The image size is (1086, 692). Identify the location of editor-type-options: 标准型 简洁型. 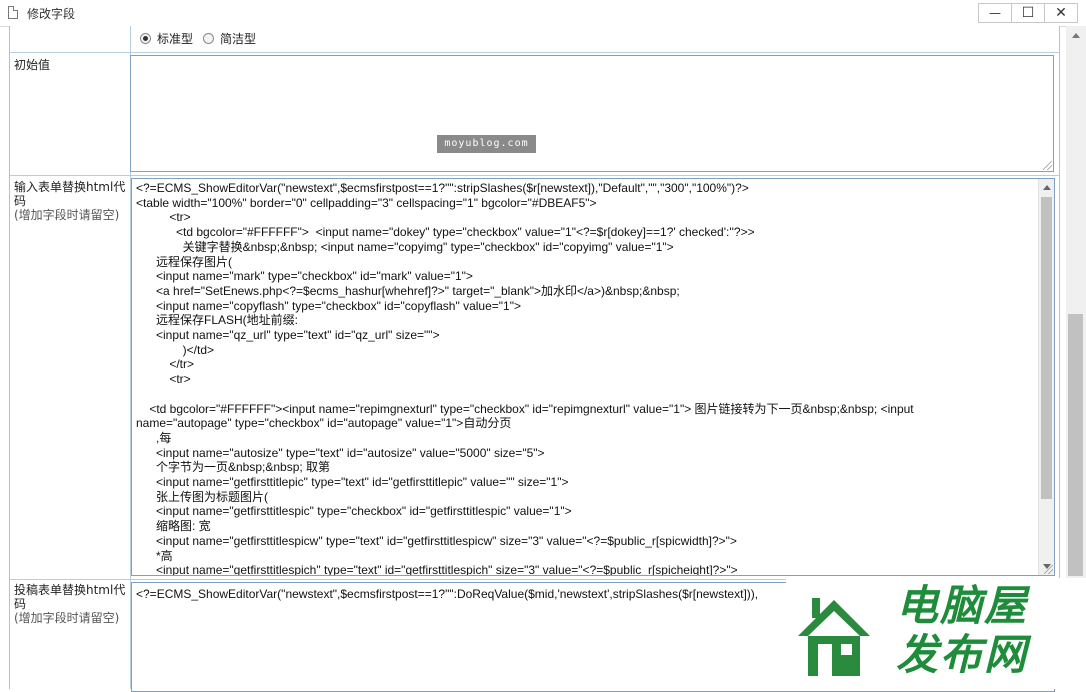
(203, 38).